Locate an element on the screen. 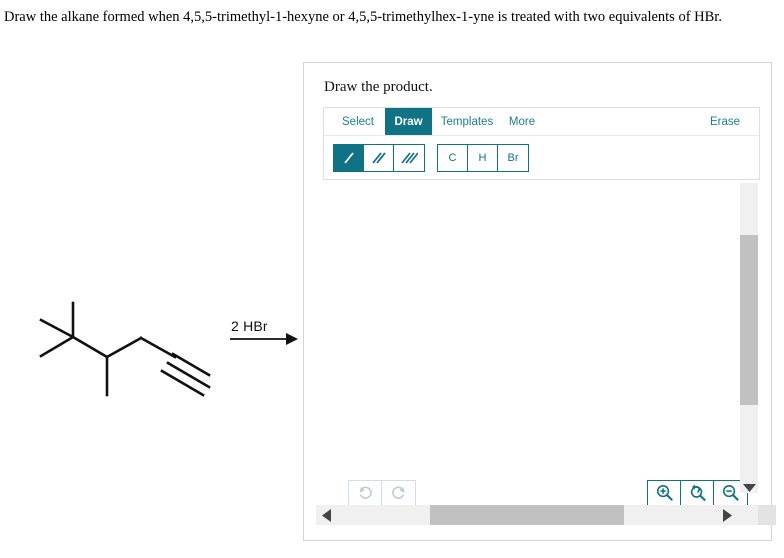 This screenshot has width=784, height=558. atom-button-hydrogen: H is located at coordinates (483, 158).